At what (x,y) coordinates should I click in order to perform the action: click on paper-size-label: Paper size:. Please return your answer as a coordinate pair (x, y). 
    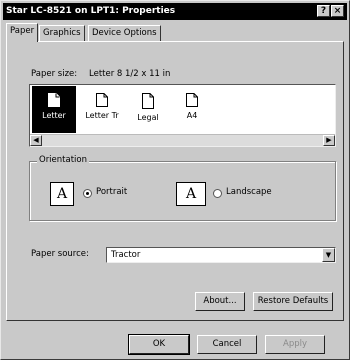
    Looking at the image, I should click on (54, 74).